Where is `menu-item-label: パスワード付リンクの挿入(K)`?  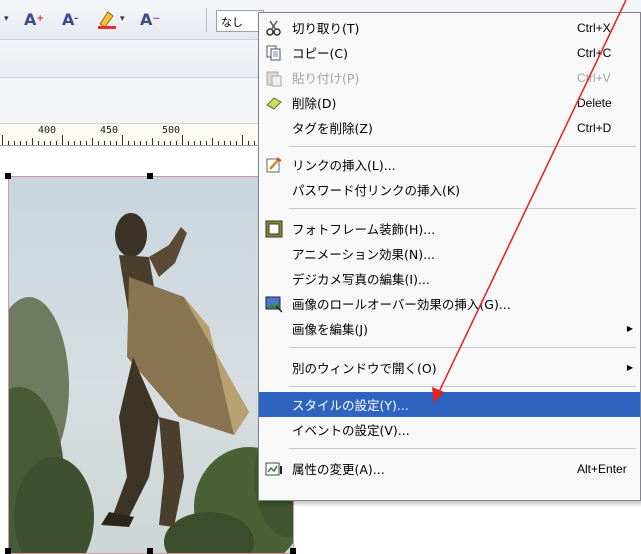 menu-item-label: パスワード付リンクの挿入(K) is located at coordinates (376, 190).